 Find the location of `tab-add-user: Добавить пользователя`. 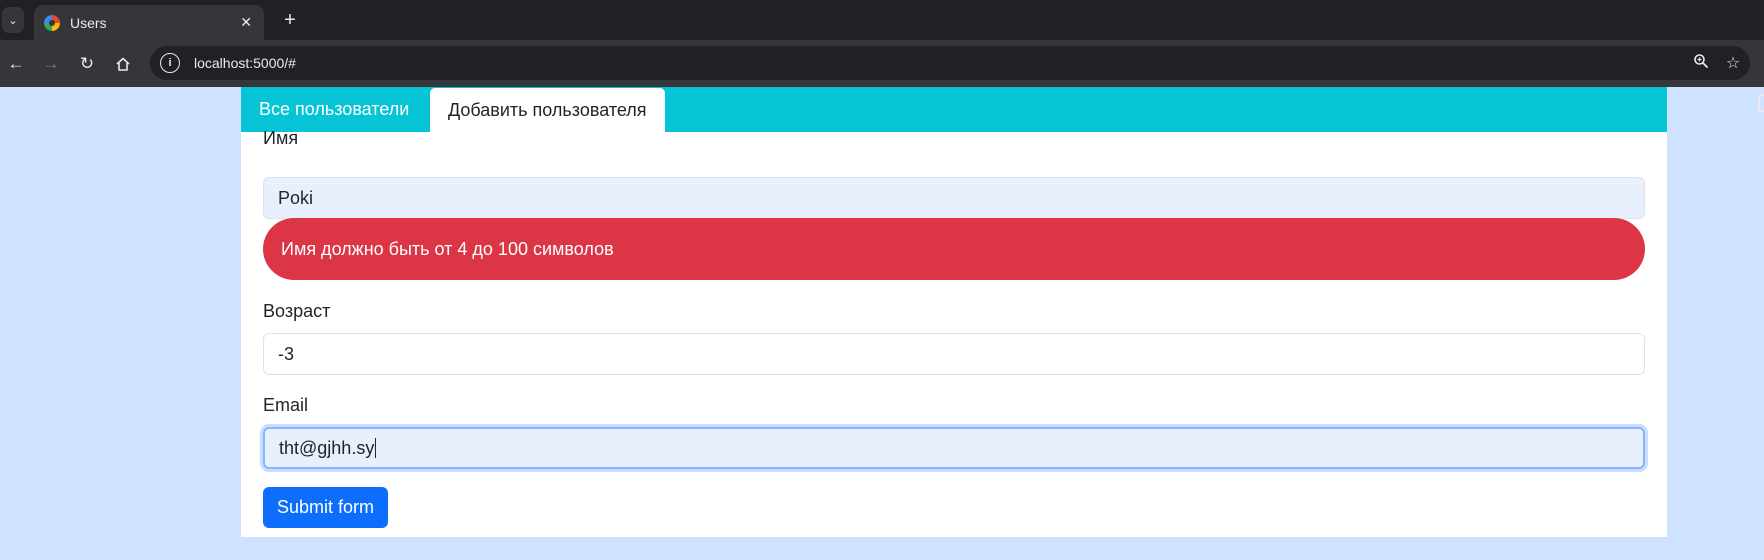

tab-add-user: Добавить пользователя is located at coordinates (547, 110).